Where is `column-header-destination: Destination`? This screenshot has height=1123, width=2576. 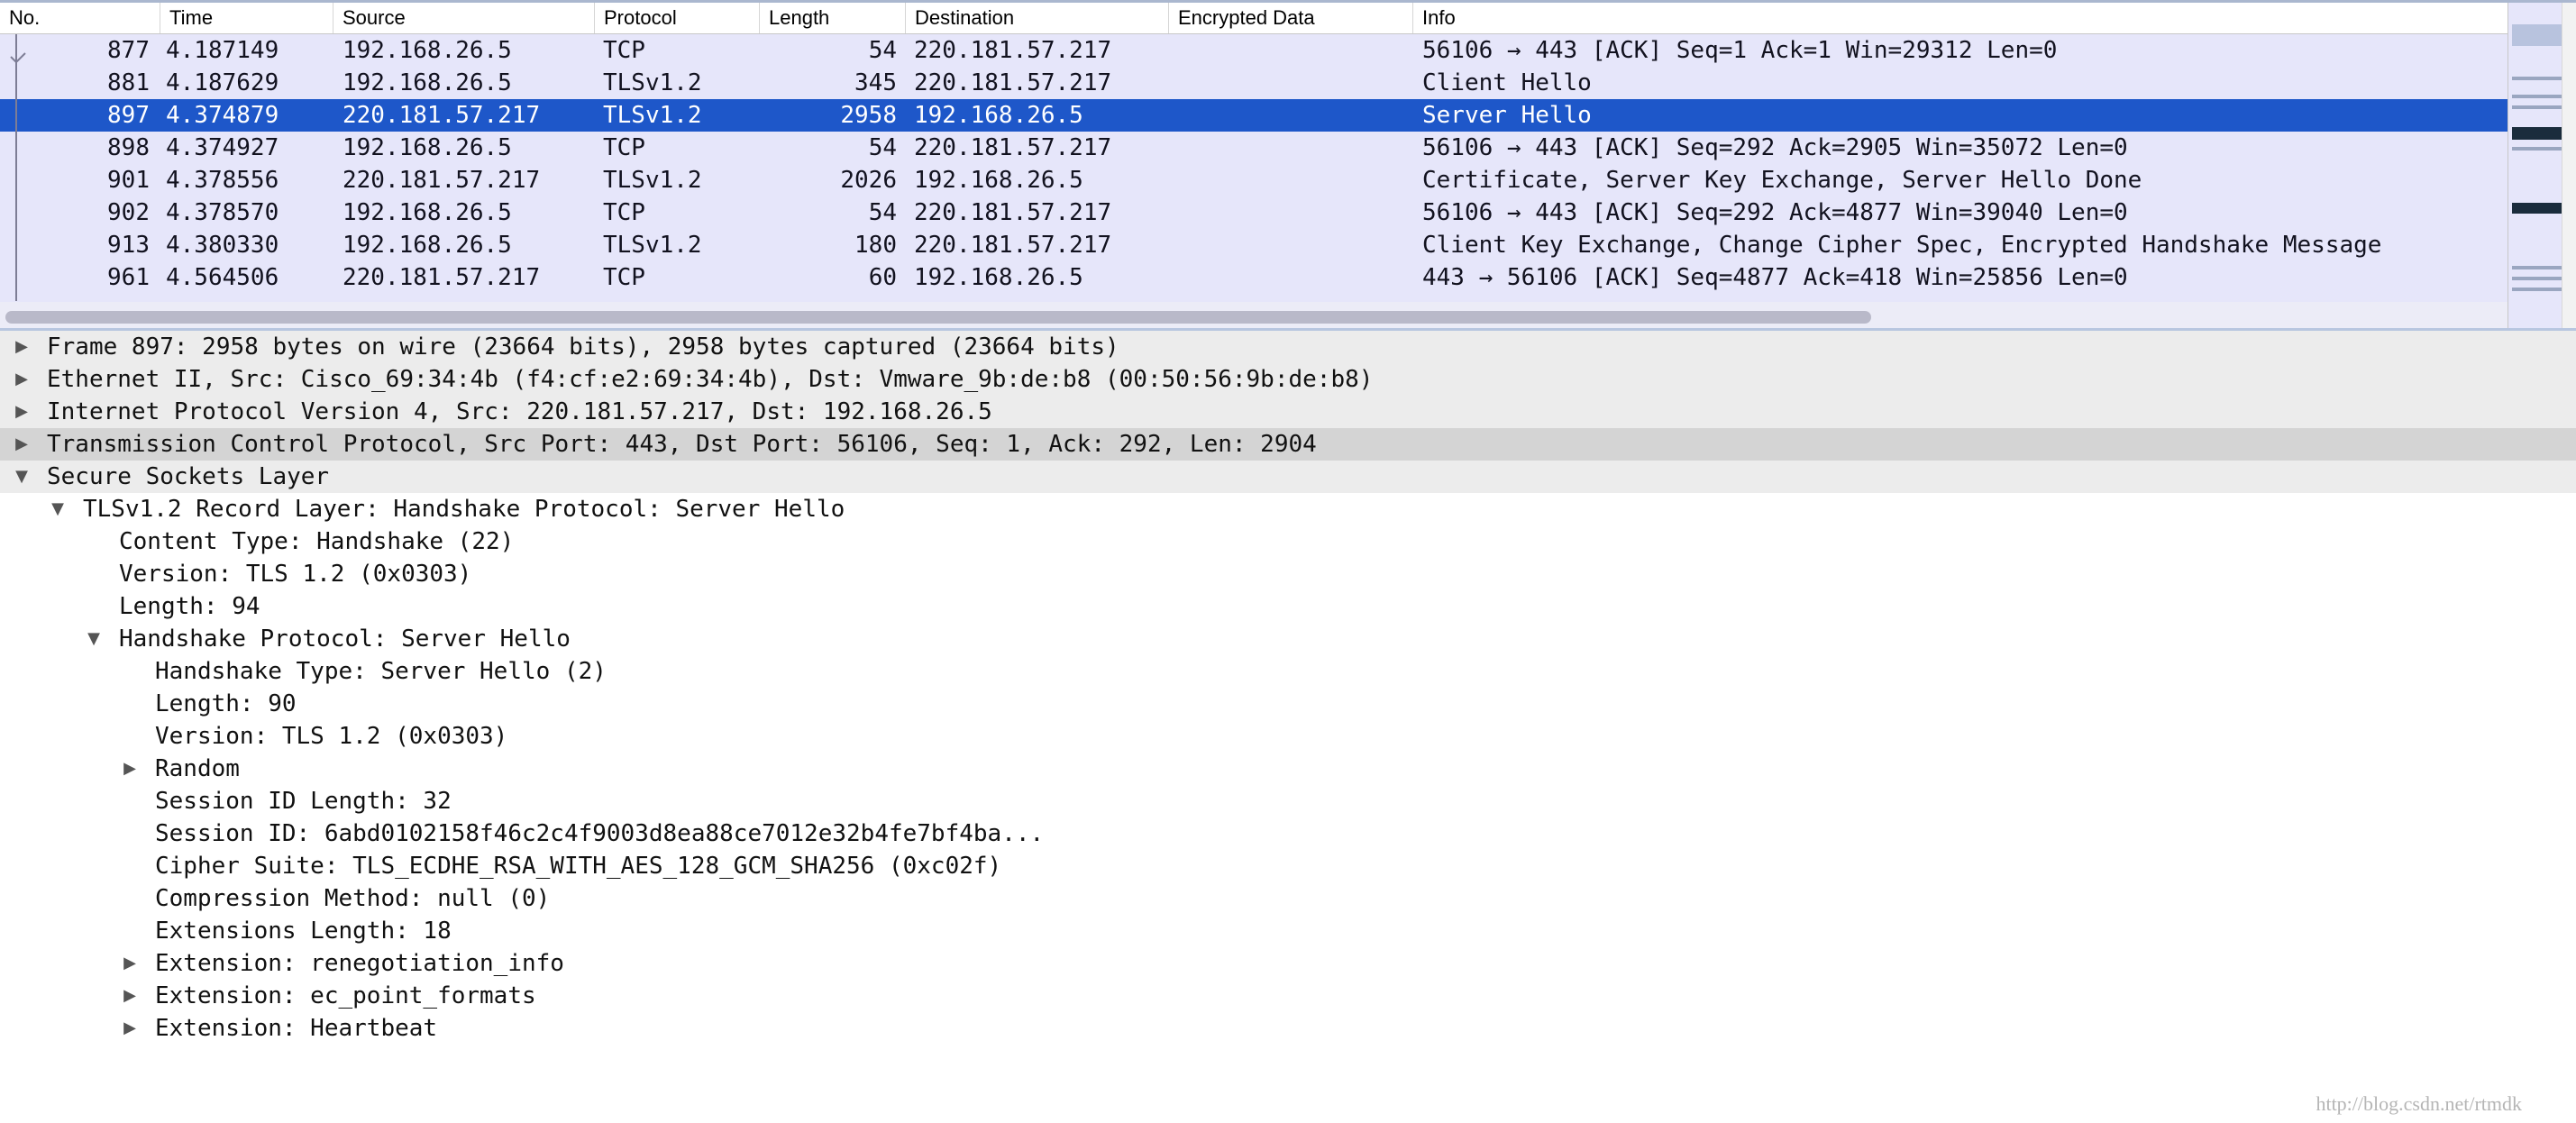 column-header-destination: Destination is located at coordinates (1036, 18).